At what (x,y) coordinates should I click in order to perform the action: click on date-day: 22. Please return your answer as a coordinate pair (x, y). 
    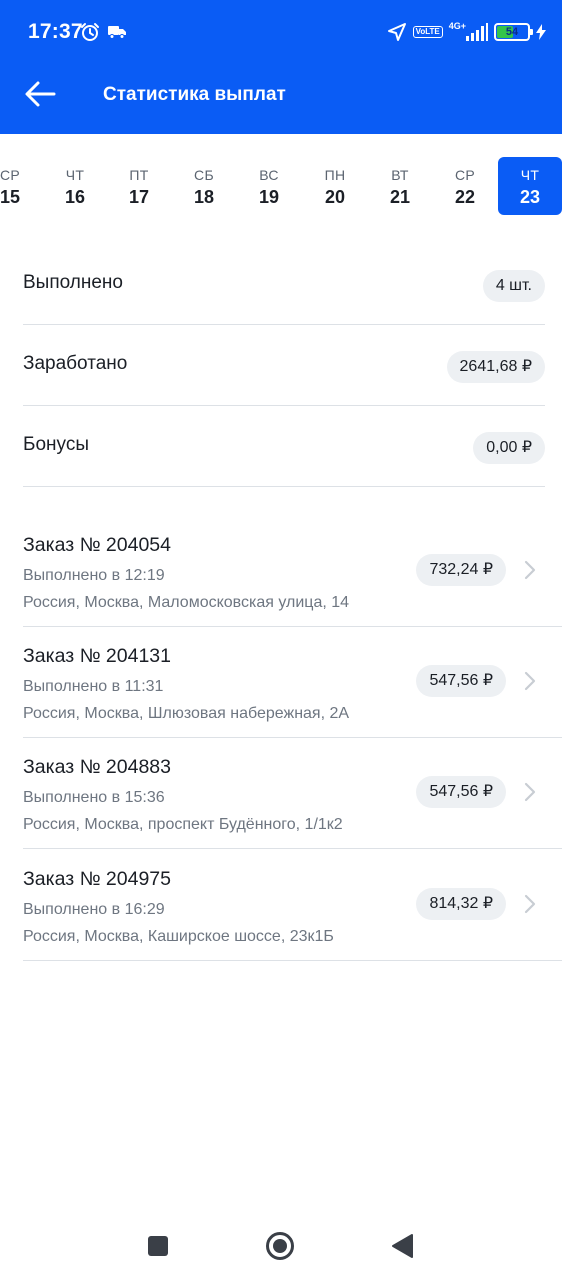
    Looking at the image, I should click on (465, 197).